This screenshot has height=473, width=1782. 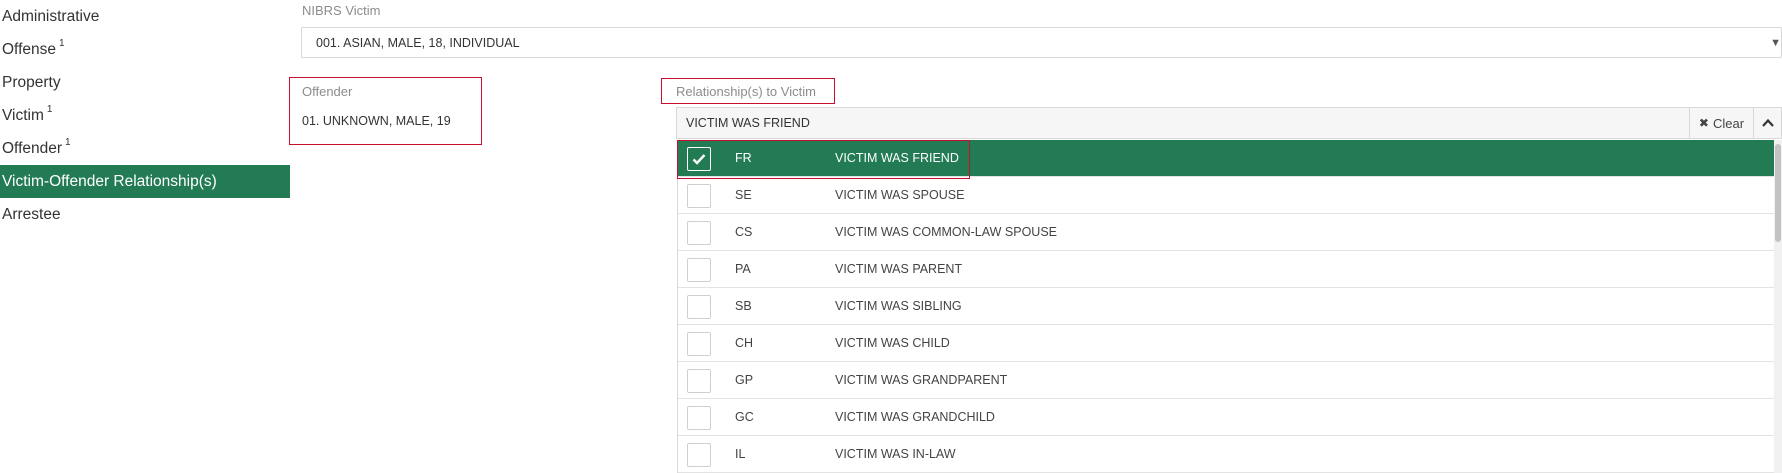 I want to click on clear-button: ✖ Clear, so click(x=1721, y=123).